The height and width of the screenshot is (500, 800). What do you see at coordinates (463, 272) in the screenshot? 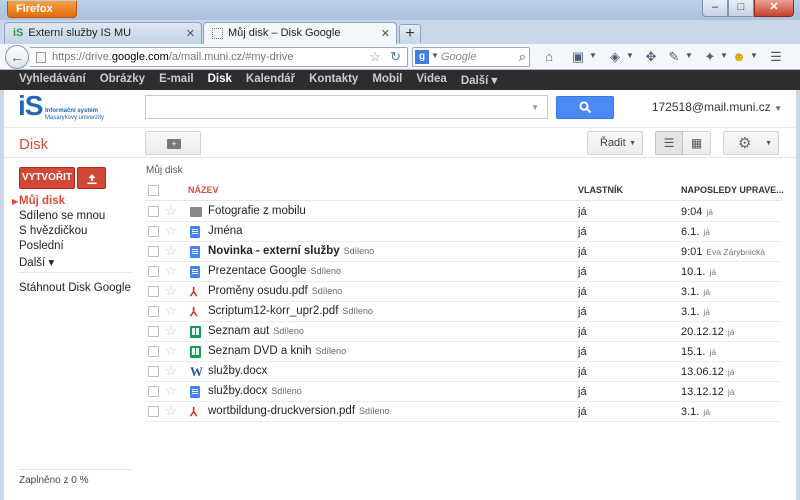
I see `table-row: ☆ Prezentace Google Sdíleno já 10.1. já` at bounding box center [463, 272].